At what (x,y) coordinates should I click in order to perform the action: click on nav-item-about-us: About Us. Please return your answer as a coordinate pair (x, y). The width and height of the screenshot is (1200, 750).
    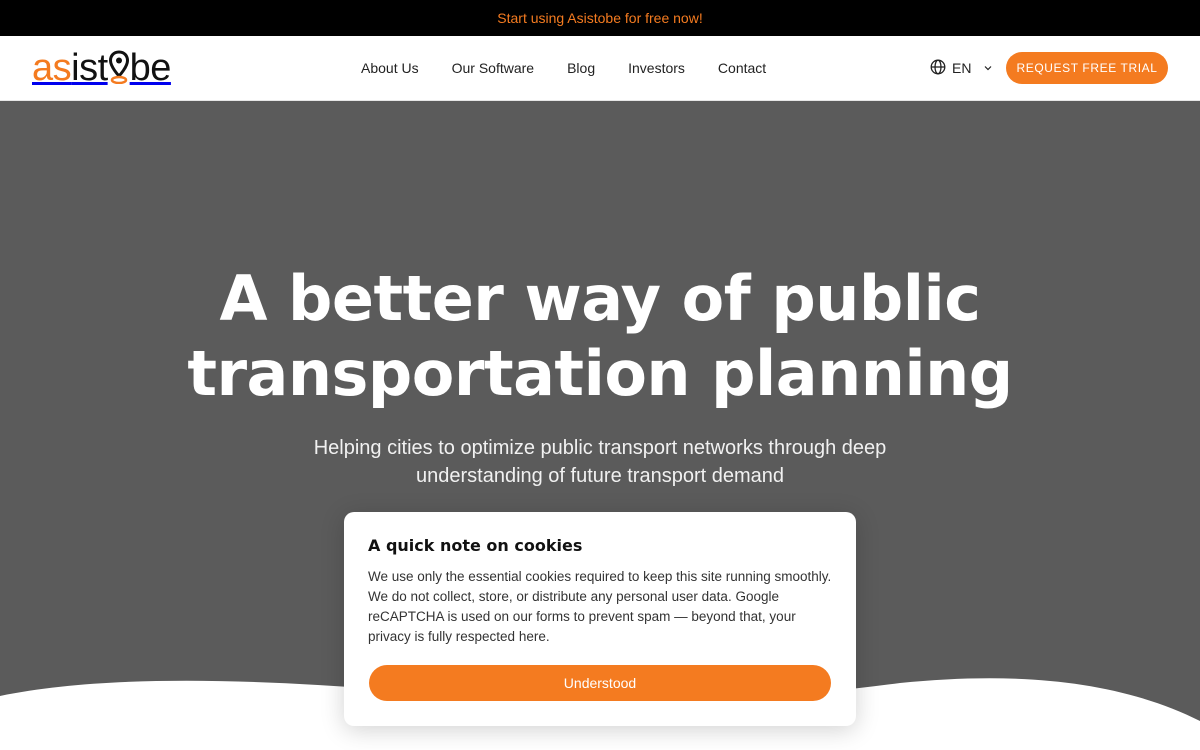
    Looking at the image, I should click on (390, 68).